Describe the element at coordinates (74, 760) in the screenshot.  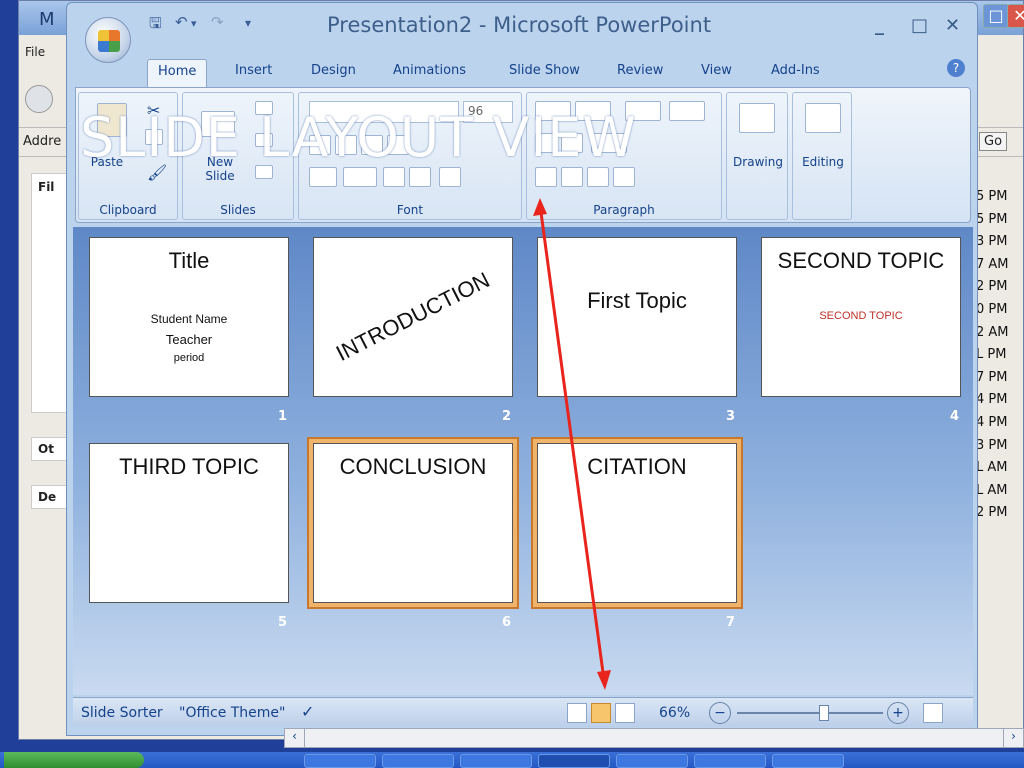
I see `start-button` at that location.